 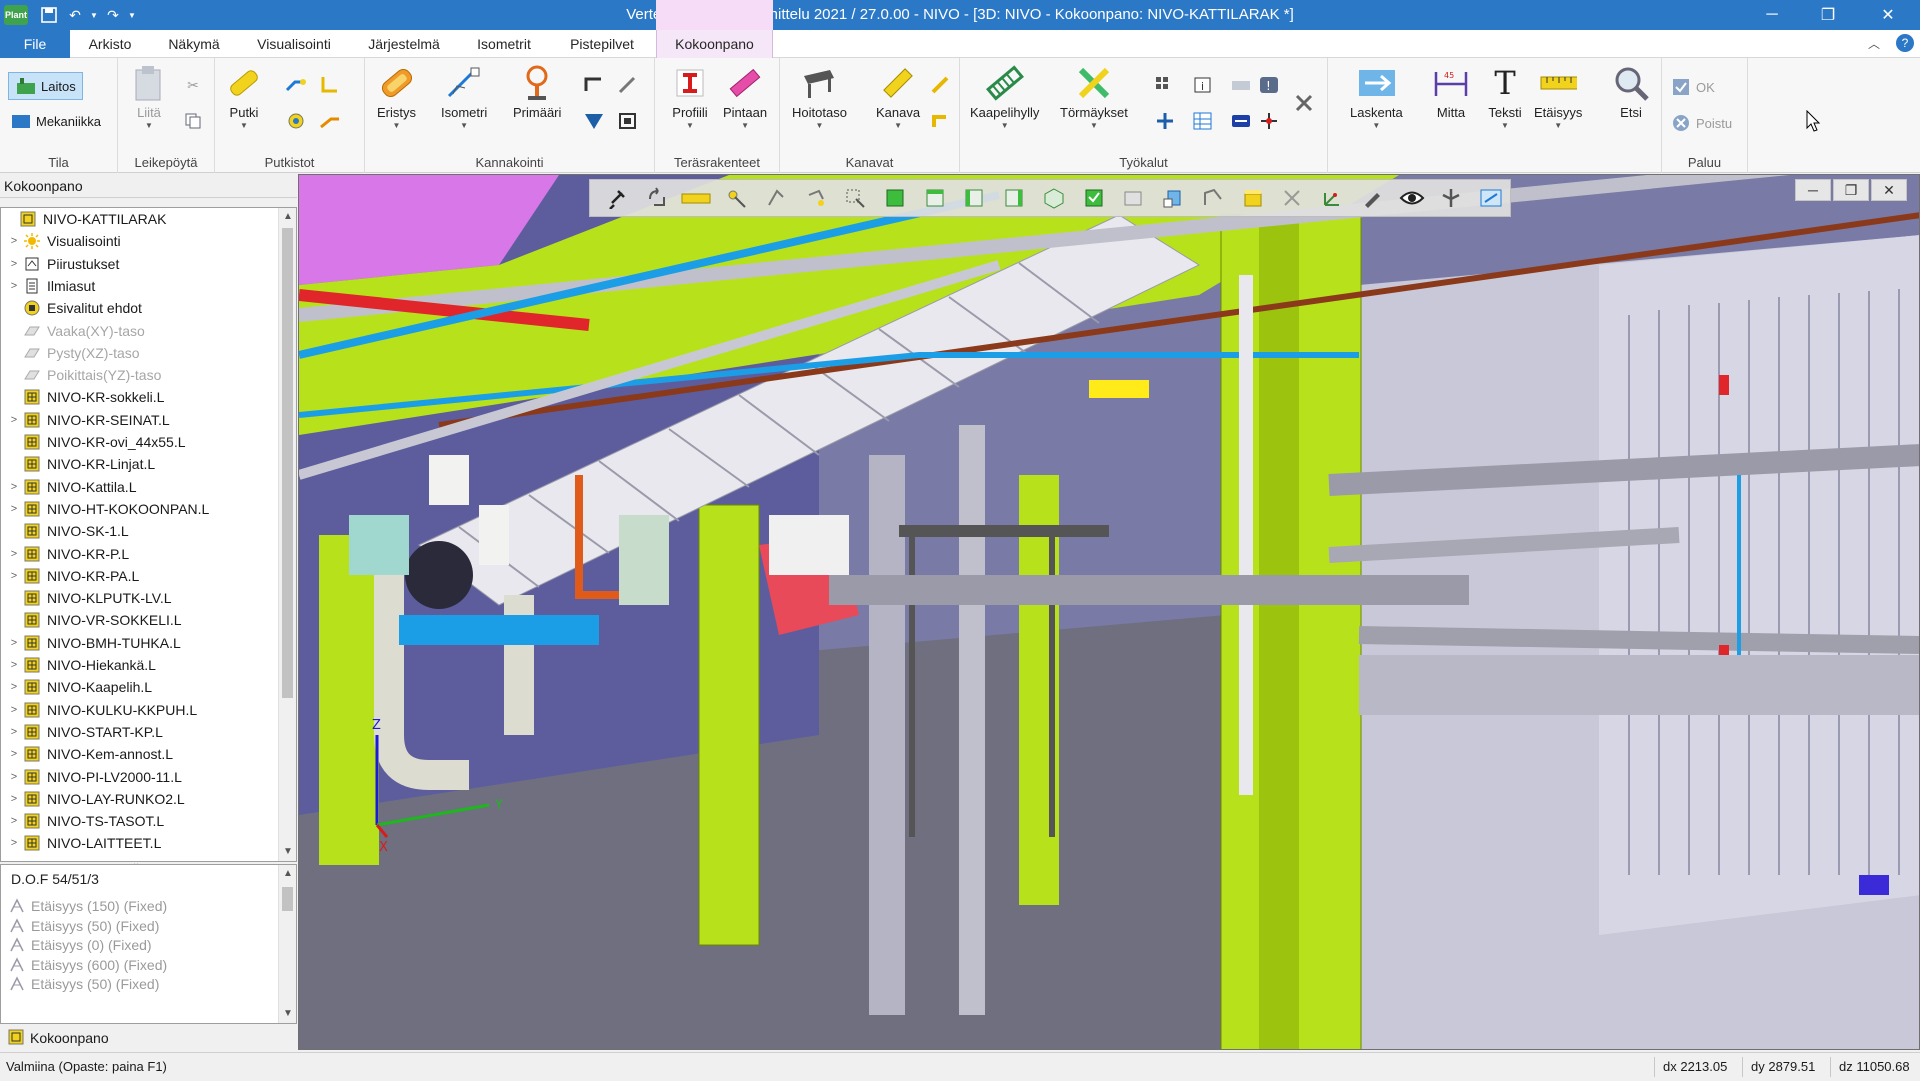 What do you see at coordinates (287, 1014) in the screenshot?
I see `dof-scroll-down-icon: ▼` at bounding box center [287, 1014].